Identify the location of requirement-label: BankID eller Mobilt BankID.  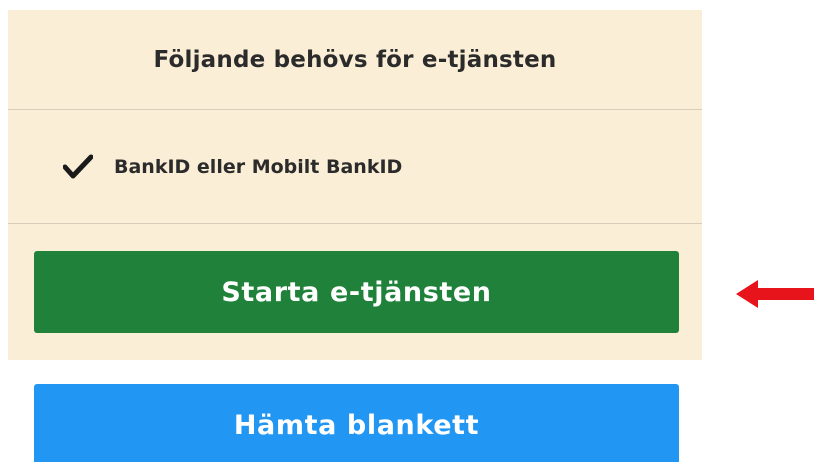
(258, 167).